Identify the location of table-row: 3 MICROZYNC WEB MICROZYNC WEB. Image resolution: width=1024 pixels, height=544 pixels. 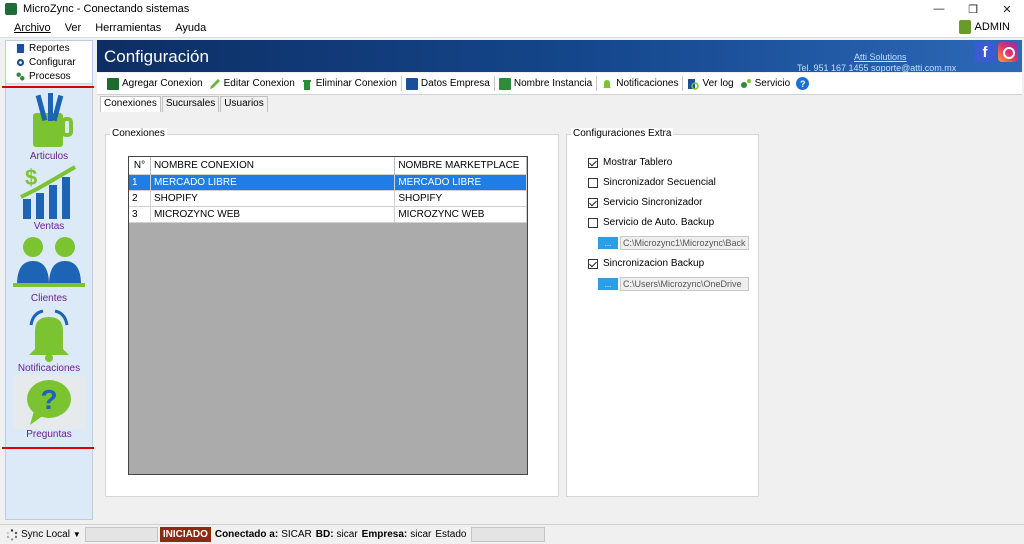
(328, 215).